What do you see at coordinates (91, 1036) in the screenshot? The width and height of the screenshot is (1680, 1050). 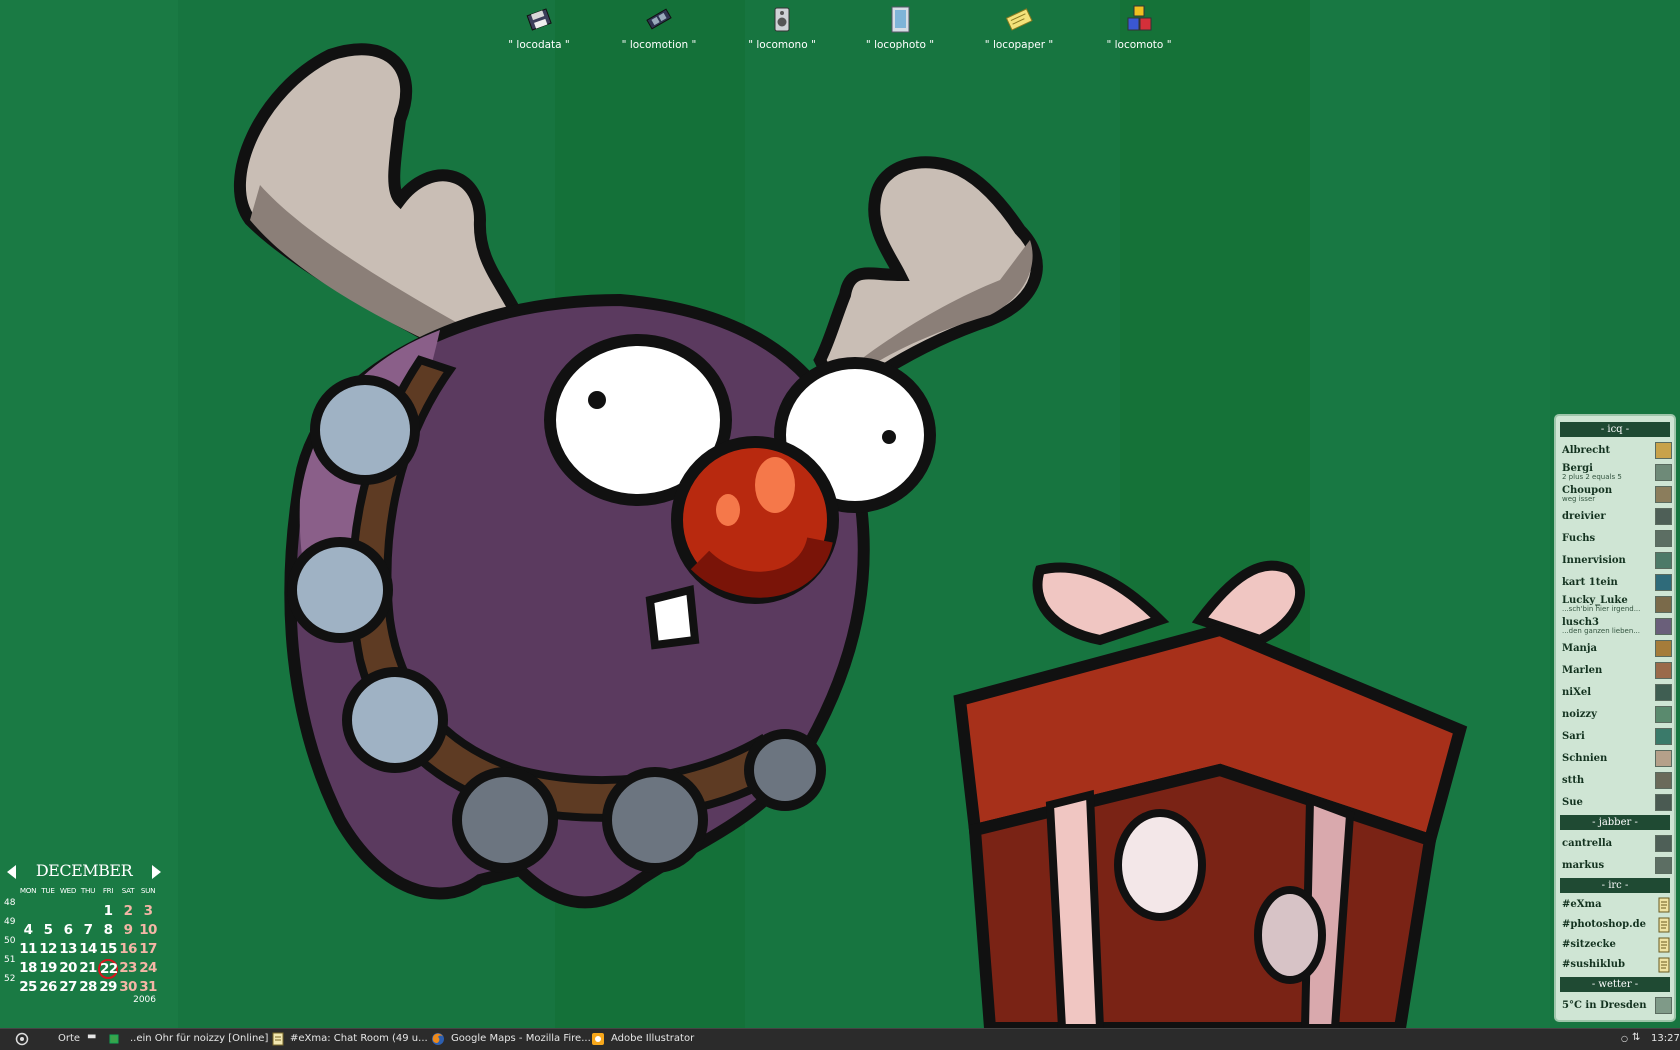 I see `minus-icon: ▬` at bounding box center [91, 1036].